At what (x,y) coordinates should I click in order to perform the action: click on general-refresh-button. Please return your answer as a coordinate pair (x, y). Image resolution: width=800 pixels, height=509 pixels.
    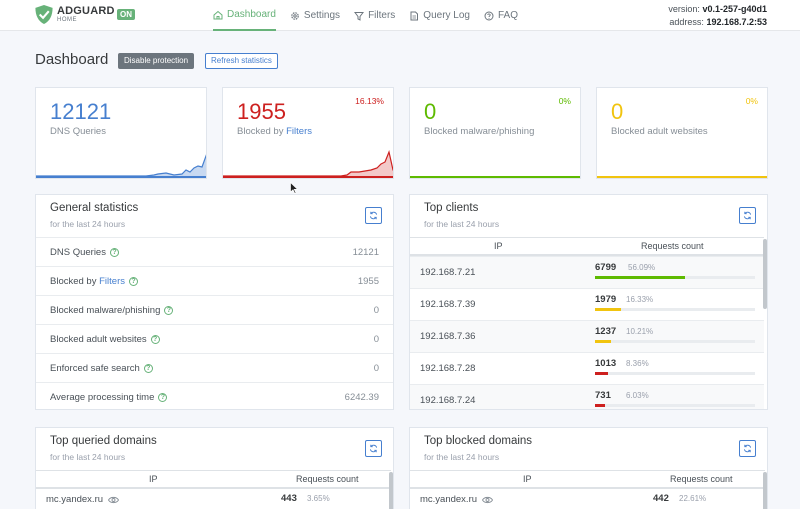
    Looking at the image, I should click on (373, 215).